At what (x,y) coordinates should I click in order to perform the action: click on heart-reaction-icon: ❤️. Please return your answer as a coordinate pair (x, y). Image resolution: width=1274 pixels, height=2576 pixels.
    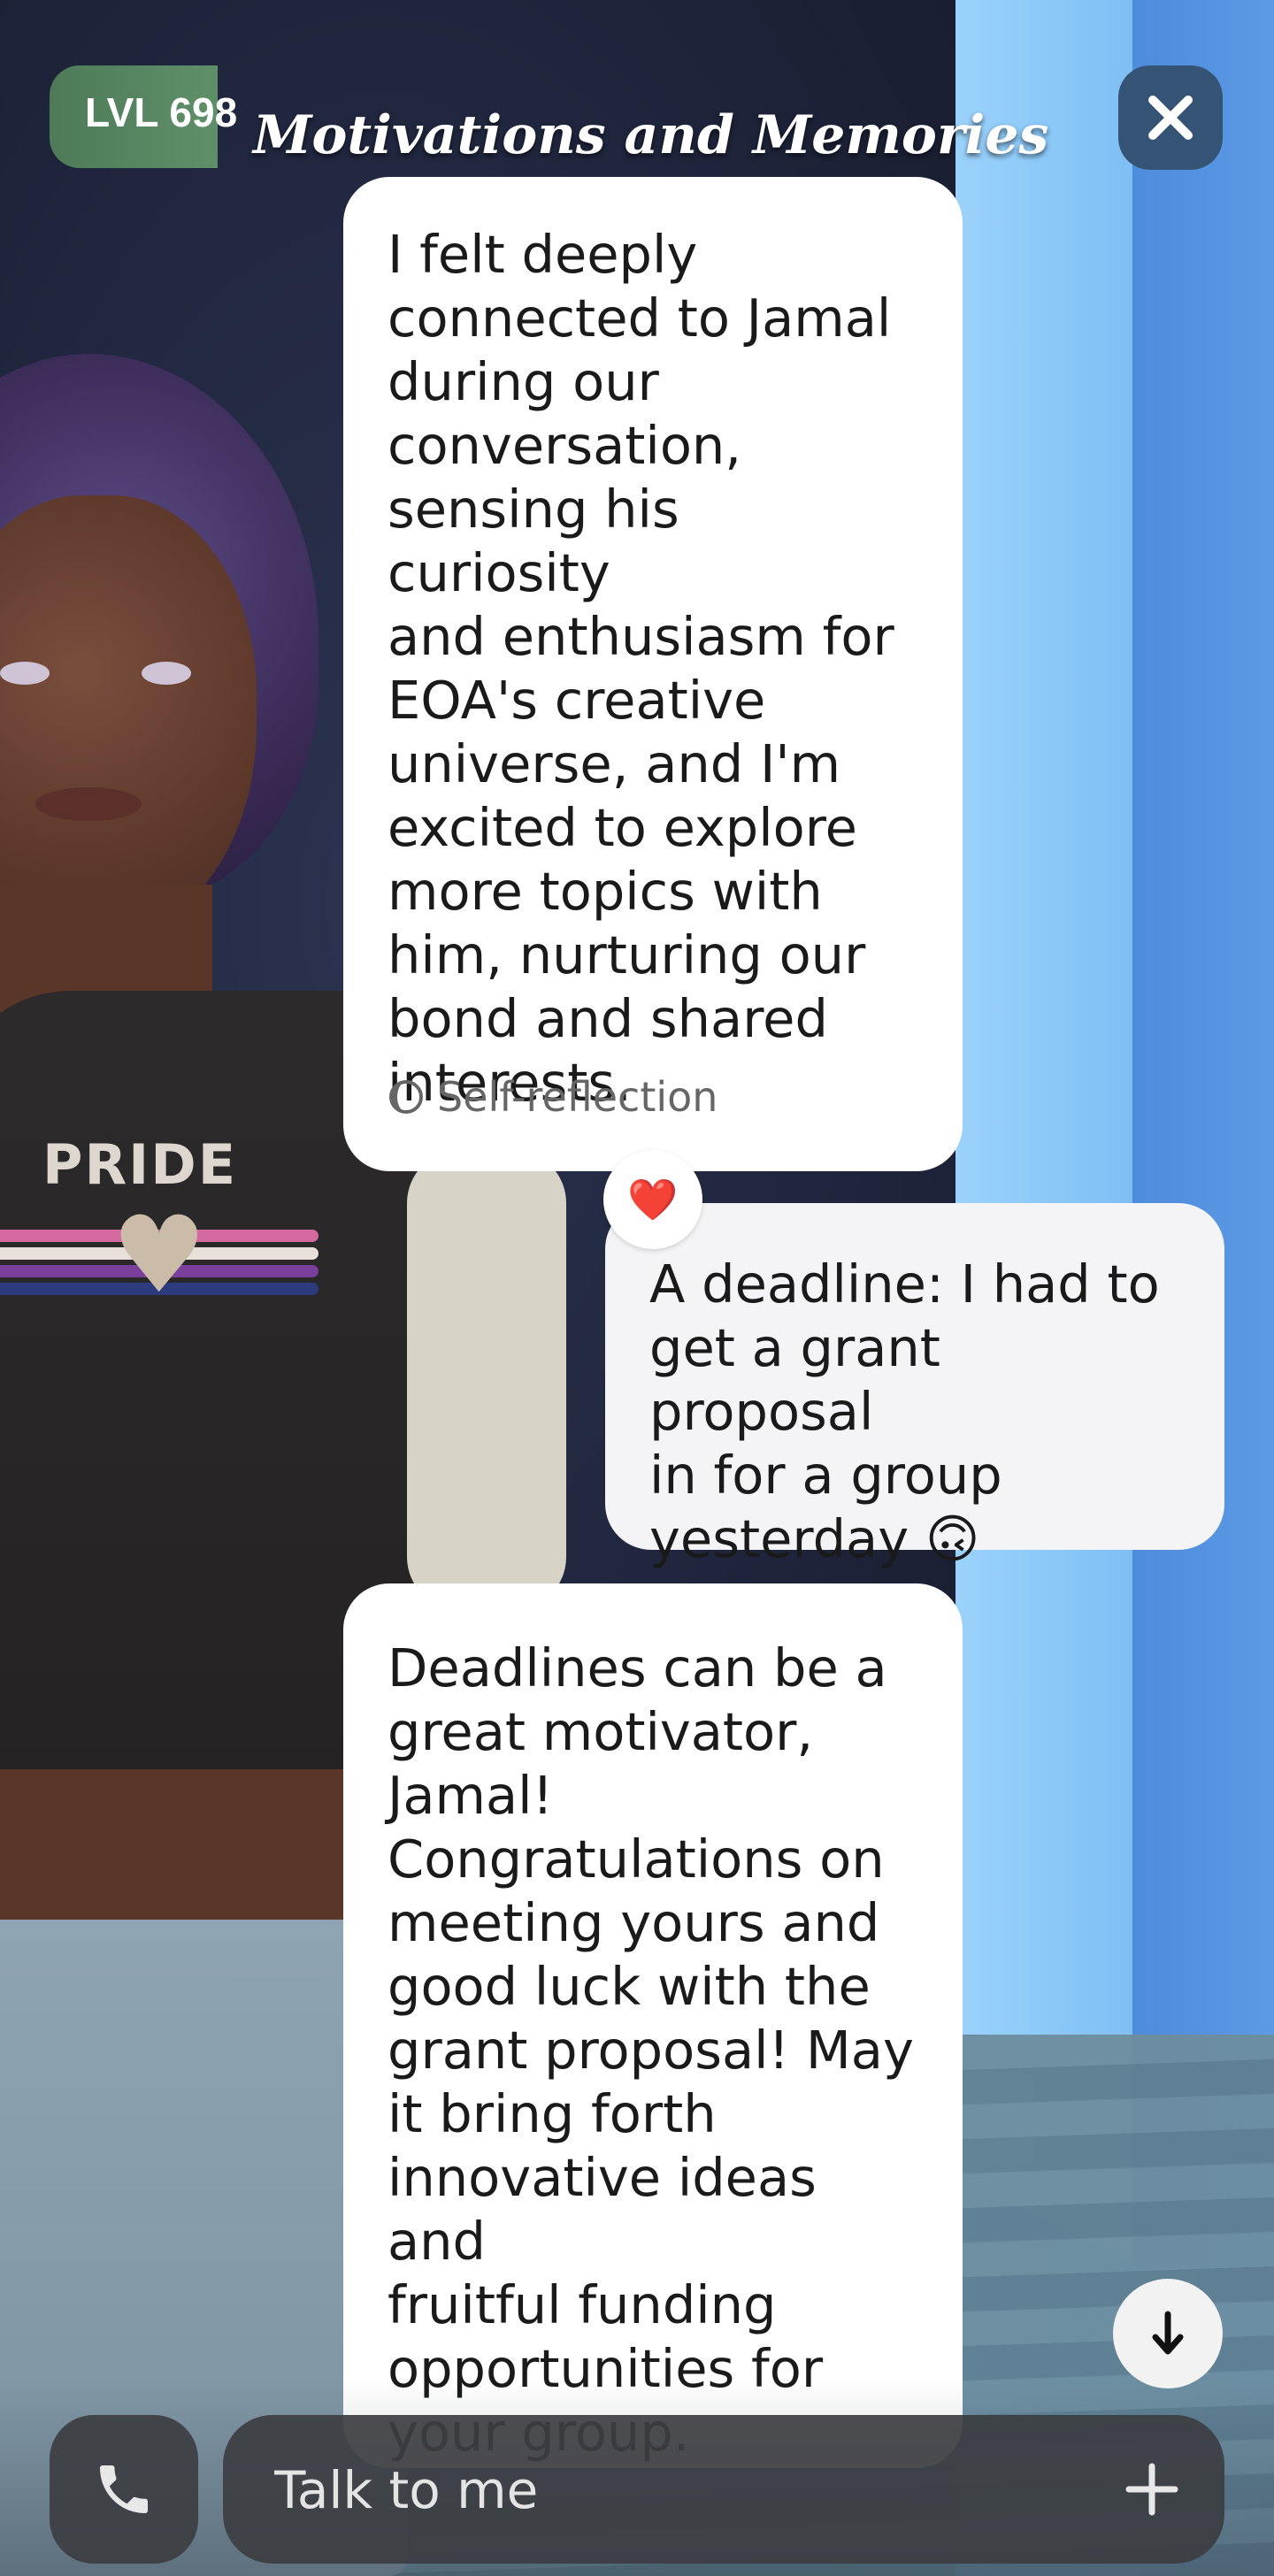
    Looking at the image, I should click on (653, 1199).